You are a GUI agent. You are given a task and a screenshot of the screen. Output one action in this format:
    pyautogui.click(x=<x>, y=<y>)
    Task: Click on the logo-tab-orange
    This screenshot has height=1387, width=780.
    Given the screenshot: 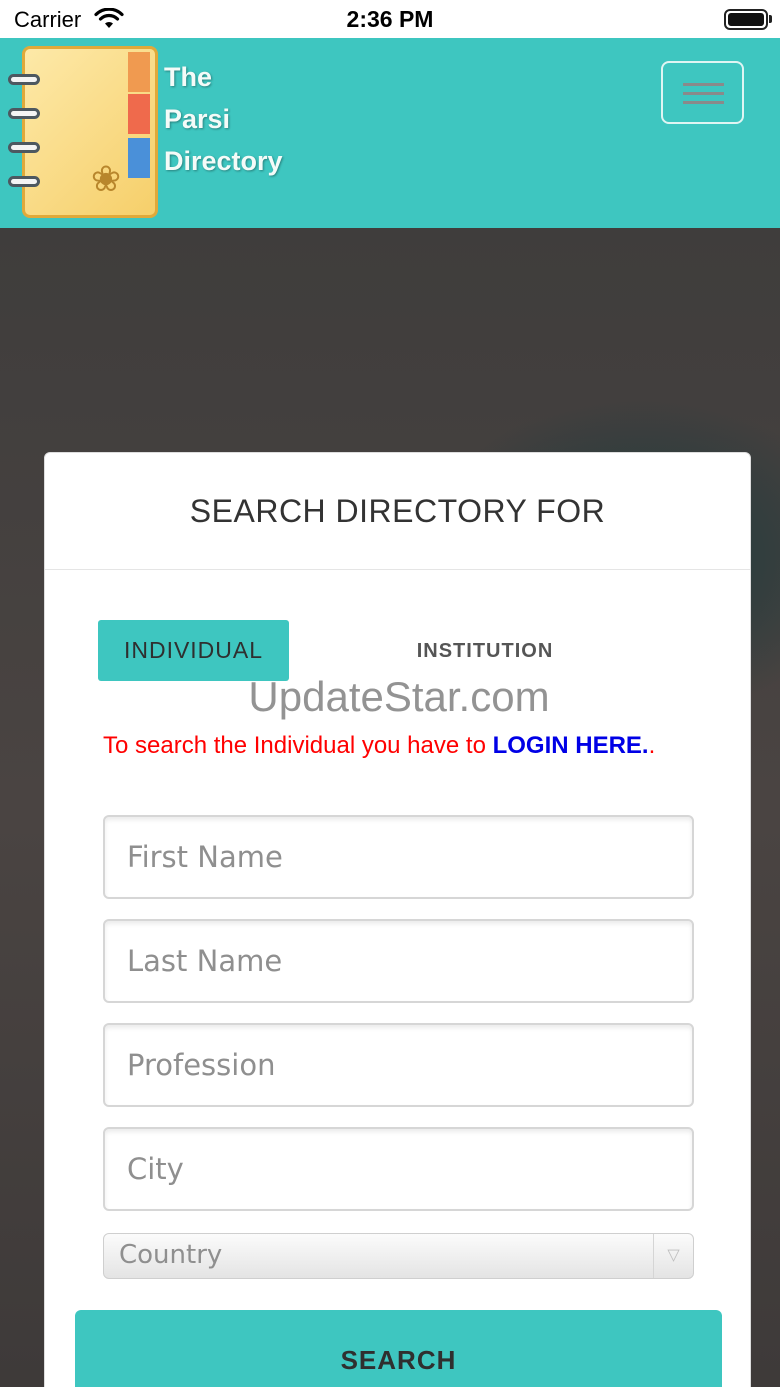 What is the action you would take?
    pyautogui.click(x=139, y=72)
    